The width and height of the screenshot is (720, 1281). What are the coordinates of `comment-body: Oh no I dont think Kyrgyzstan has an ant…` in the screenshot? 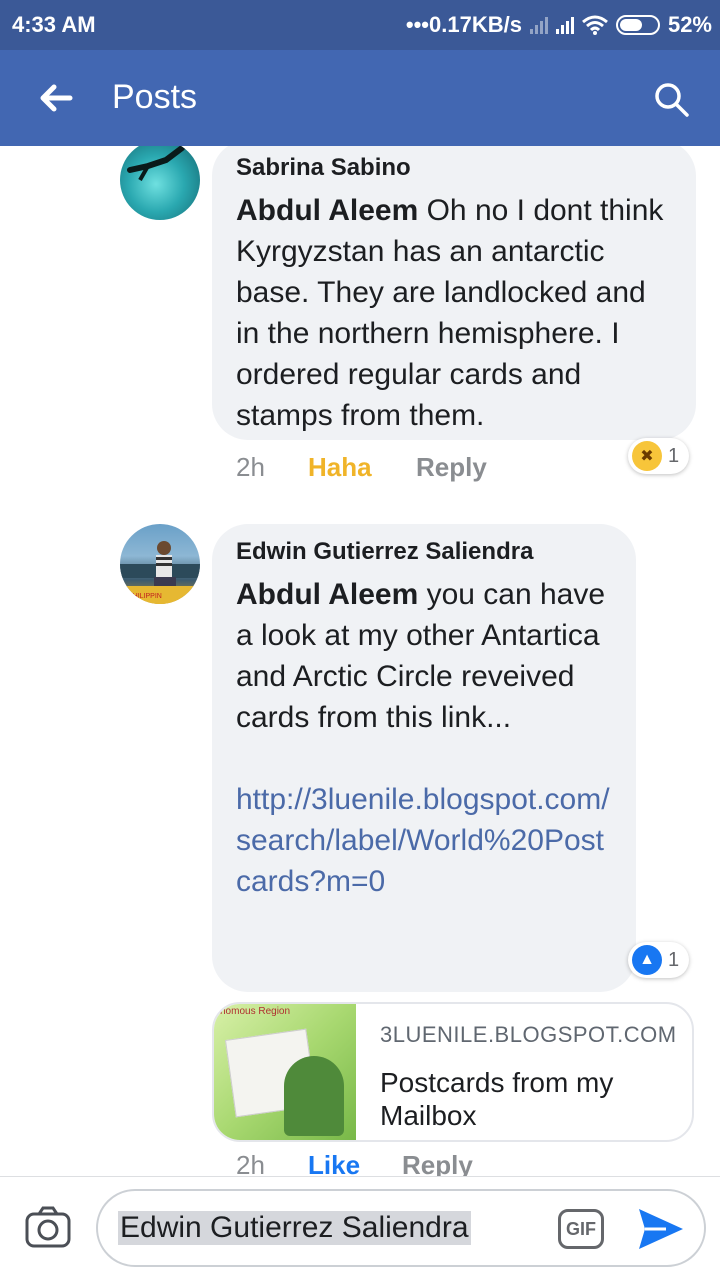 It's located at (450, 313).